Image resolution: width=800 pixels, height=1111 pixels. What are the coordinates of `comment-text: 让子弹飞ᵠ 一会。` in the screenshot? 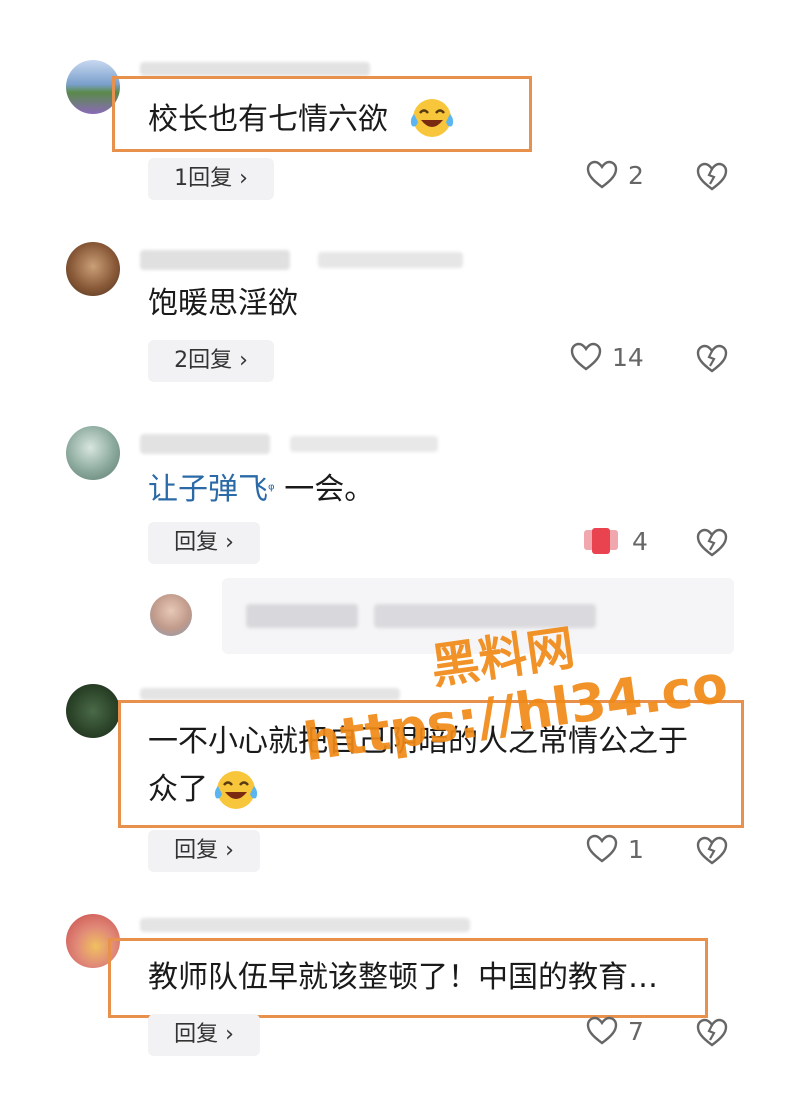 It's located at (261, 489).